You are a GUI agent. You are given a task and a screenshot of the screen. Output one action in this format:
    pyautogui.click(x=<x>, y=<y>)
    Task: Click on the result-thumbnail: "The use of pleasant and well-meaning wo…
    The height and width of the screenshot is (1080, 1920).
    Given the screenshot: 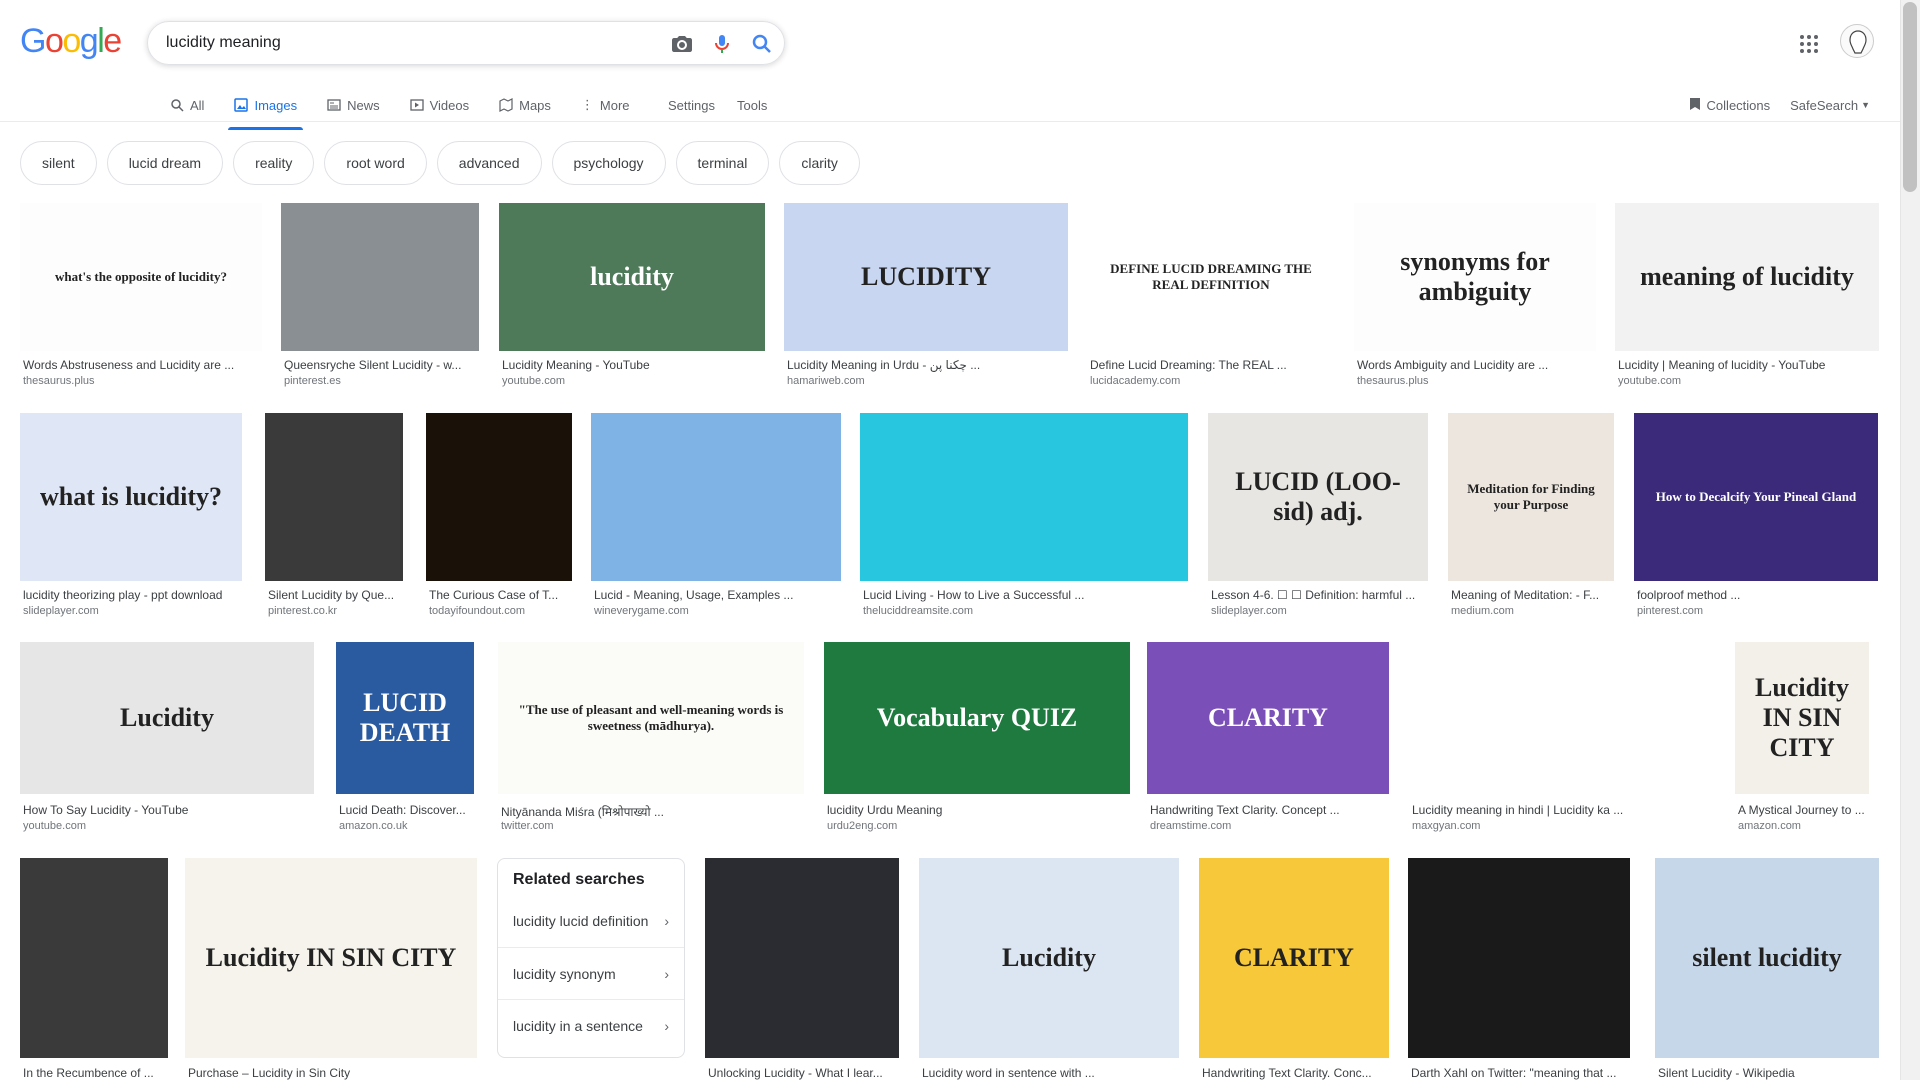 What is the action you would take?
    pyautogui.click(x=651, y=718)
    